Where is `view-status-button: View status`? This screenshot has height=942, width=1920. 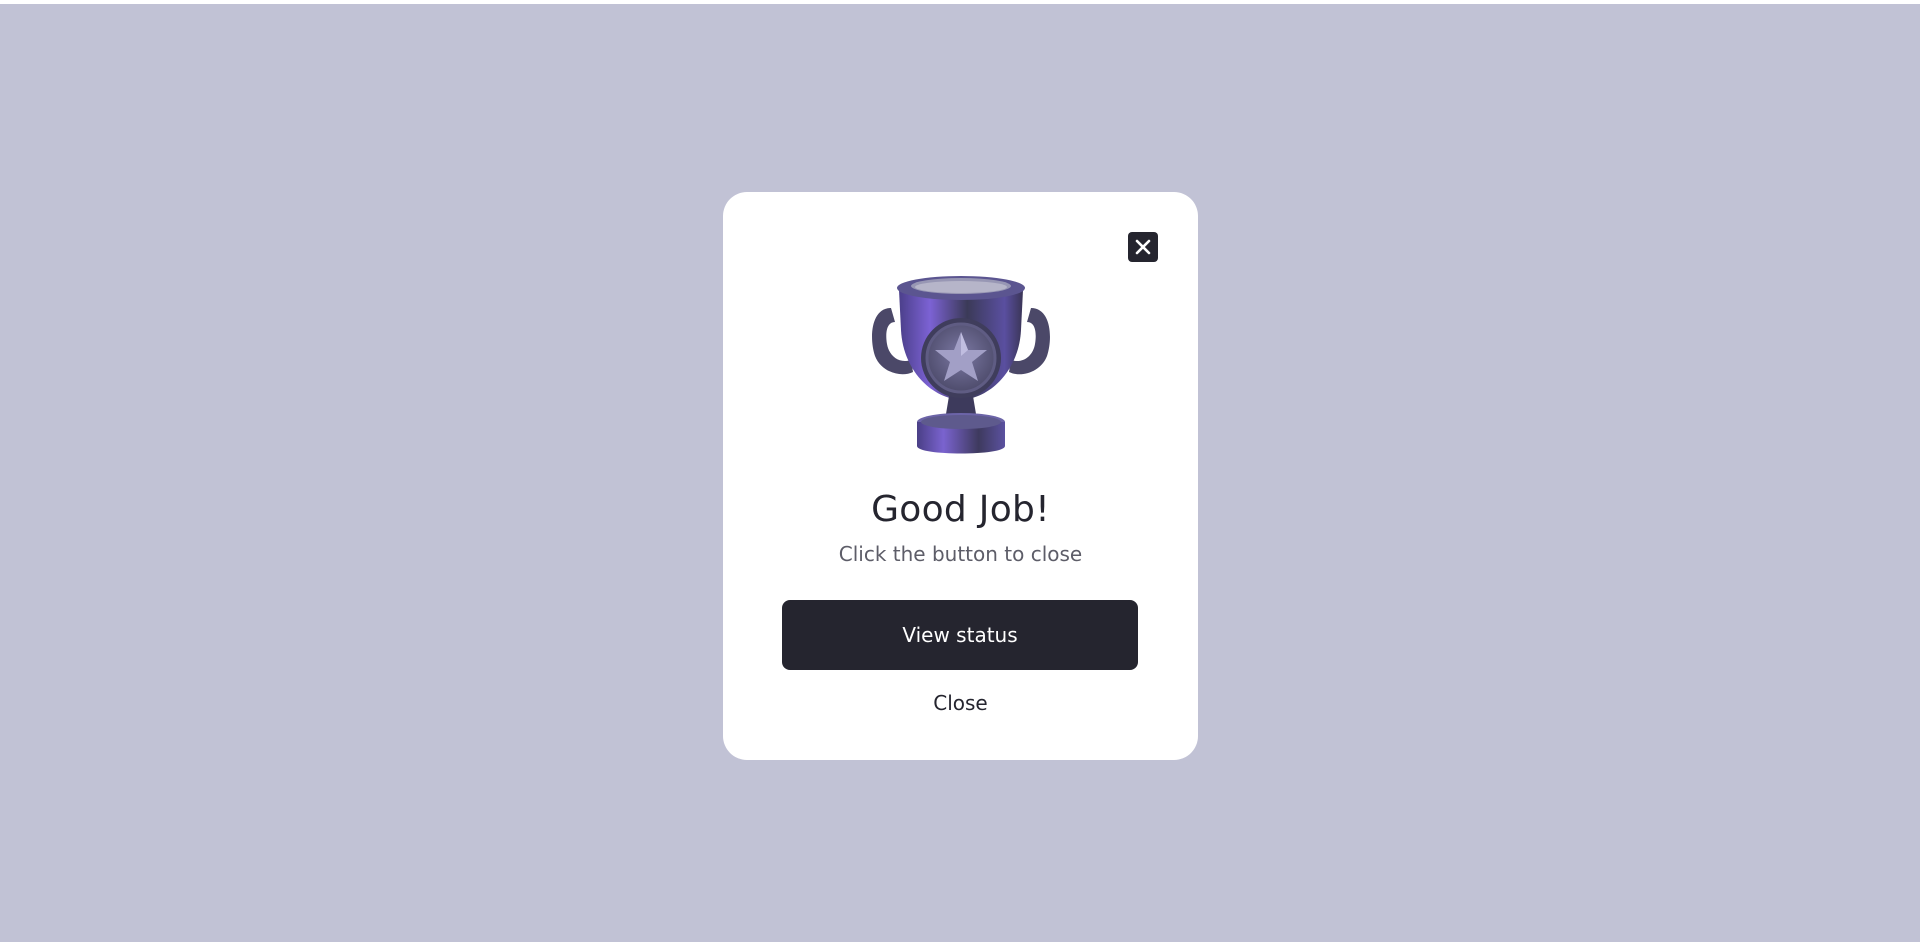 view-status-button: View status is located at coordinates (960, 635).